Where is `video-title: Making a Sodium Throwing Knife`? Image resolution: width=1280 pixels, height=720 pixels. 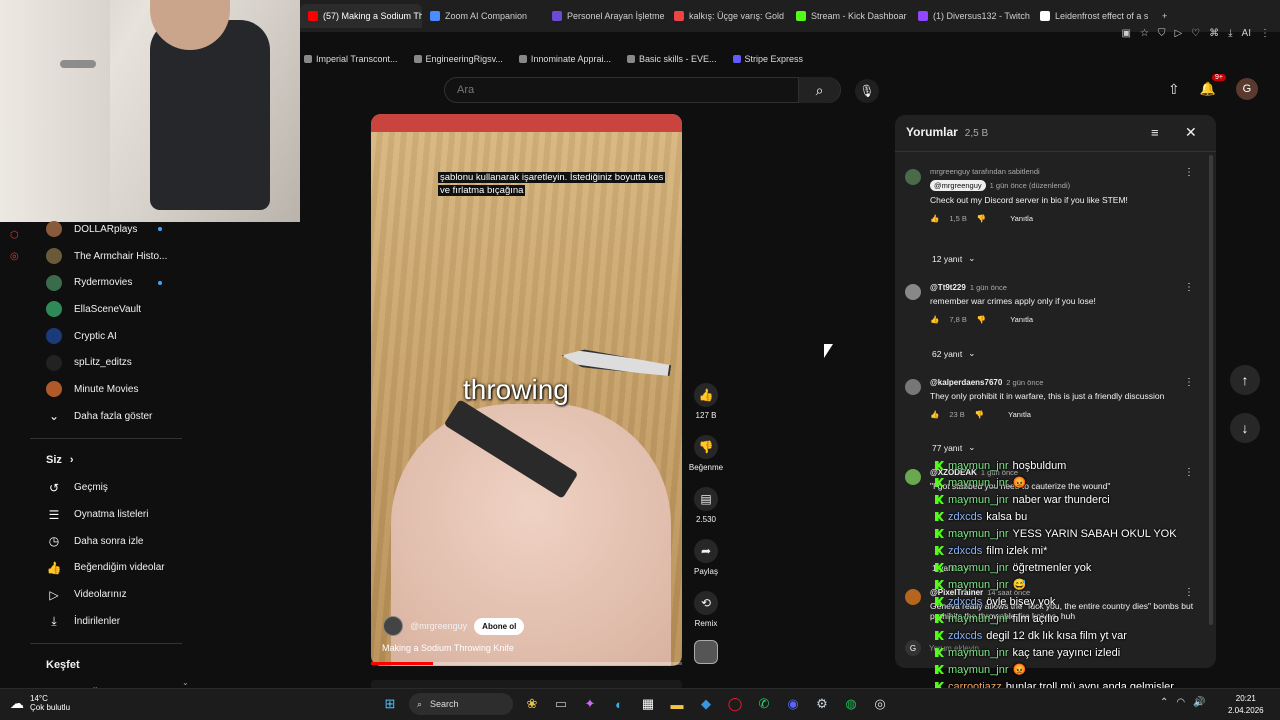 video-title: Making a Sodium Throwing Knife is located at coordinates (448, 648).